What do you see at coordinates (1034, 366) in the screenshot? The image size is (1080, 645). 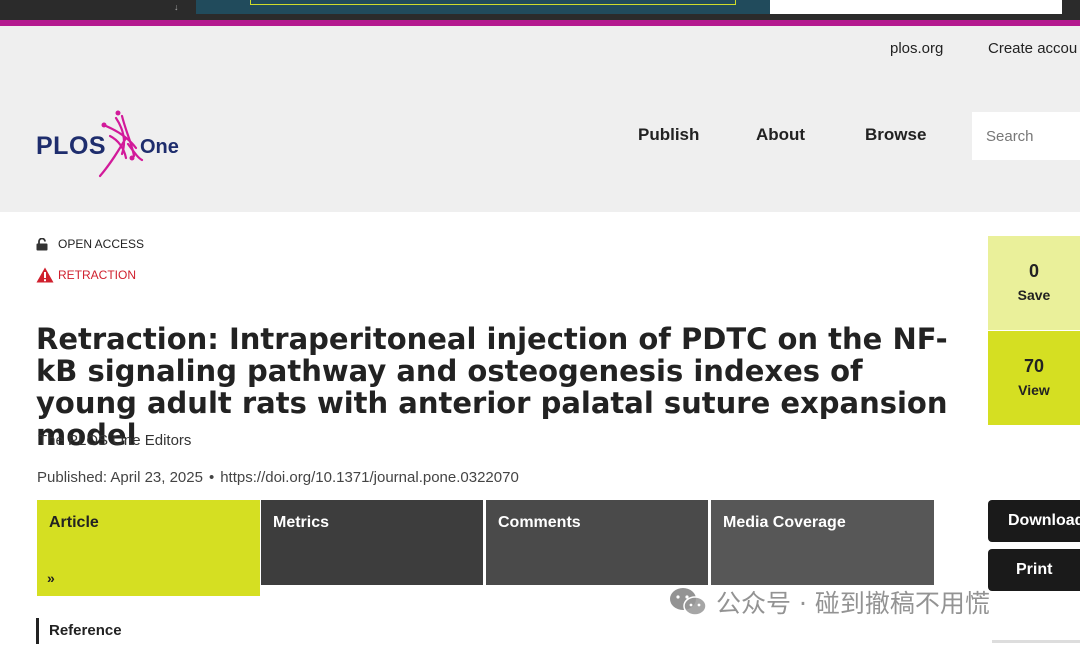 I see `view-count: 70` at bounding box center [1034, 366].